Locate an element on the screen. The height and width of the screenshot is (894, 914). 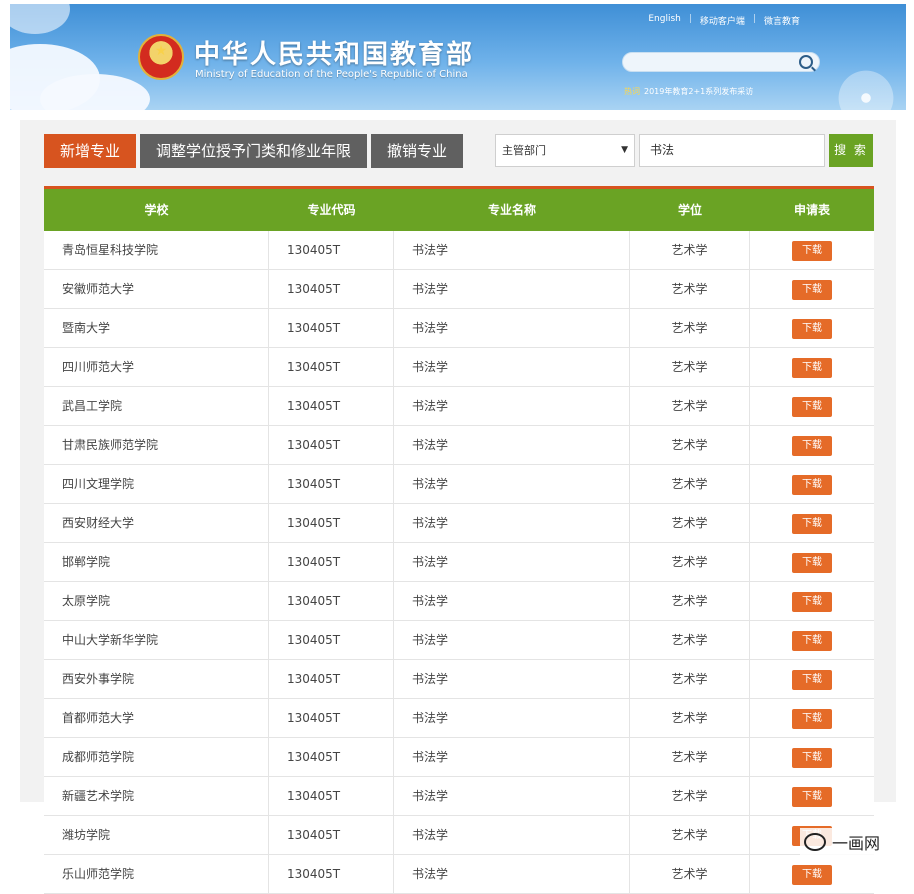
table-row: 首都师范大学 130405T 书法学 艺术学 下载 is located at coordinates (459, 718).